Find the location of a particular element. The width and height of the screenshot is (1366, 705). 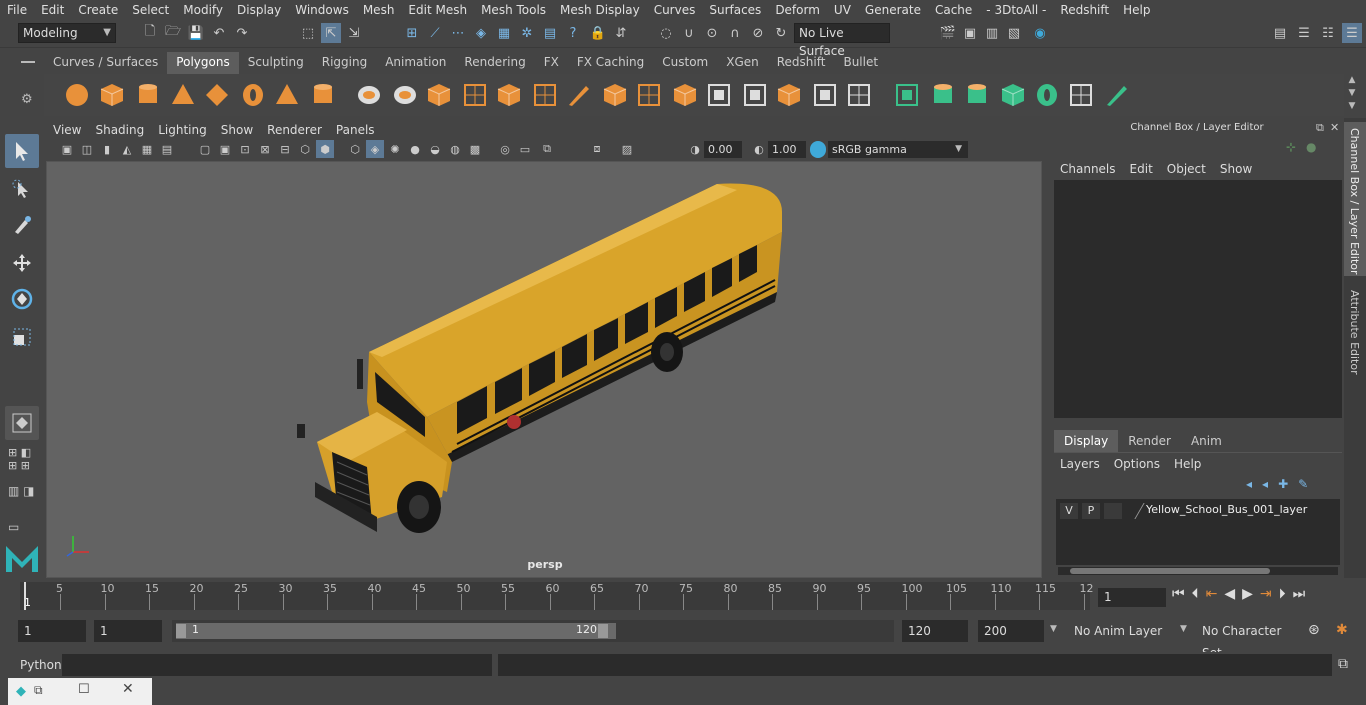

bookmark-icon: ▮ is located at coordinates (107, 149).